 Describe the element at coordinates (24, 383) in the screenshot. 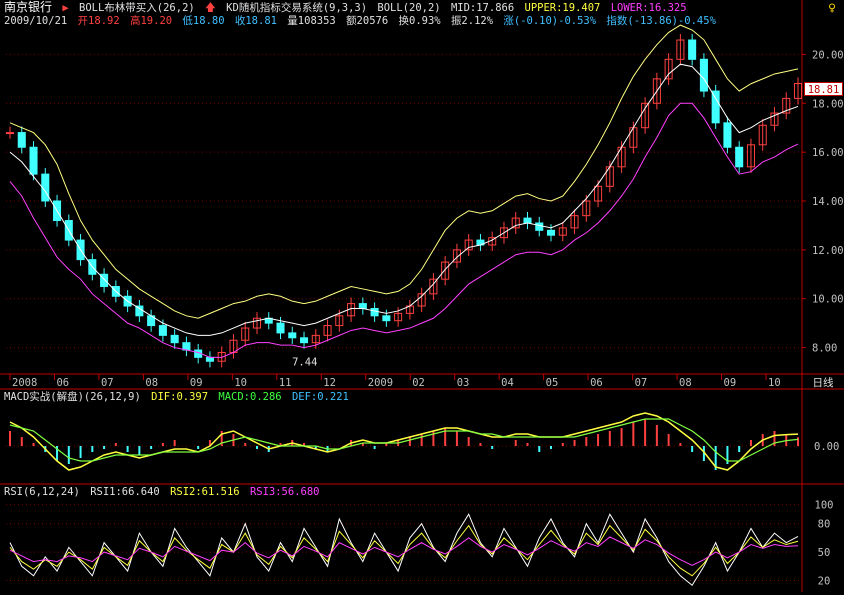

I see `date-tick-label: 2008` at that location.